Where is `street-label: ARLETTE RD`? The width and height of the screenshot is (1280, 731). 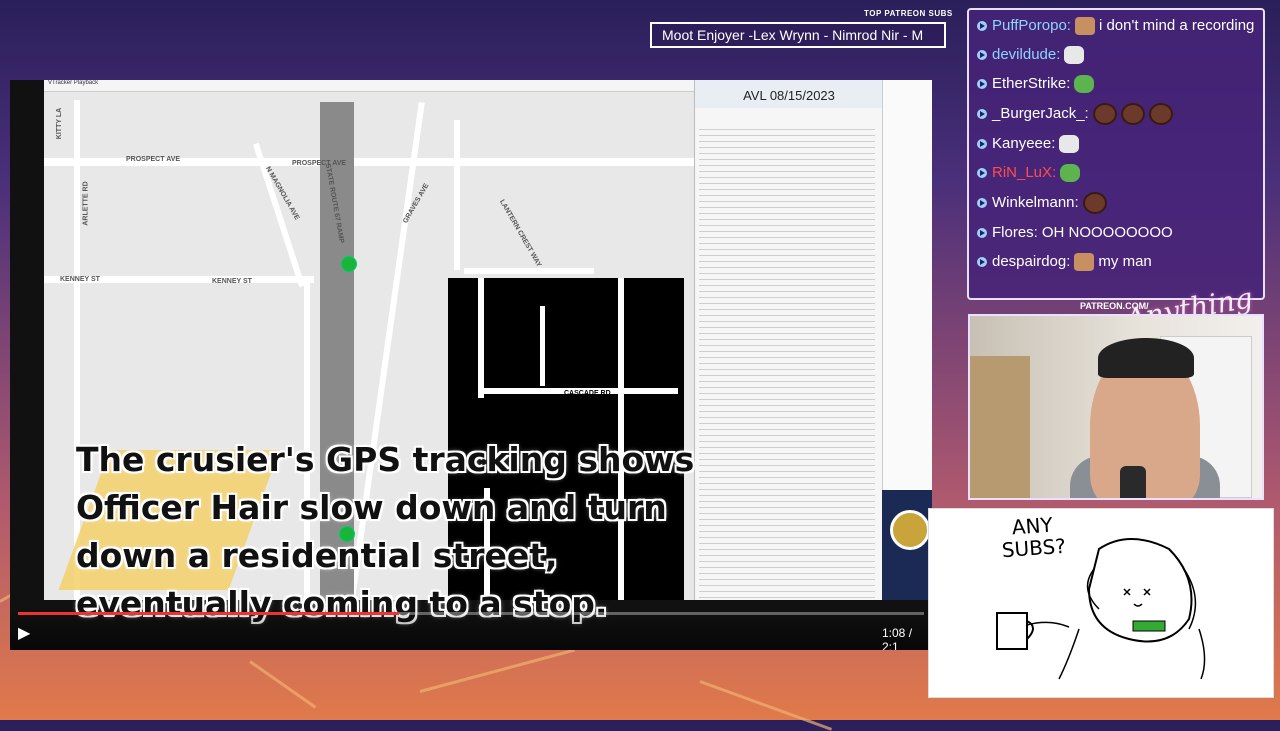
street-label: ARLETTE RD is located at coordinates (86, 203).